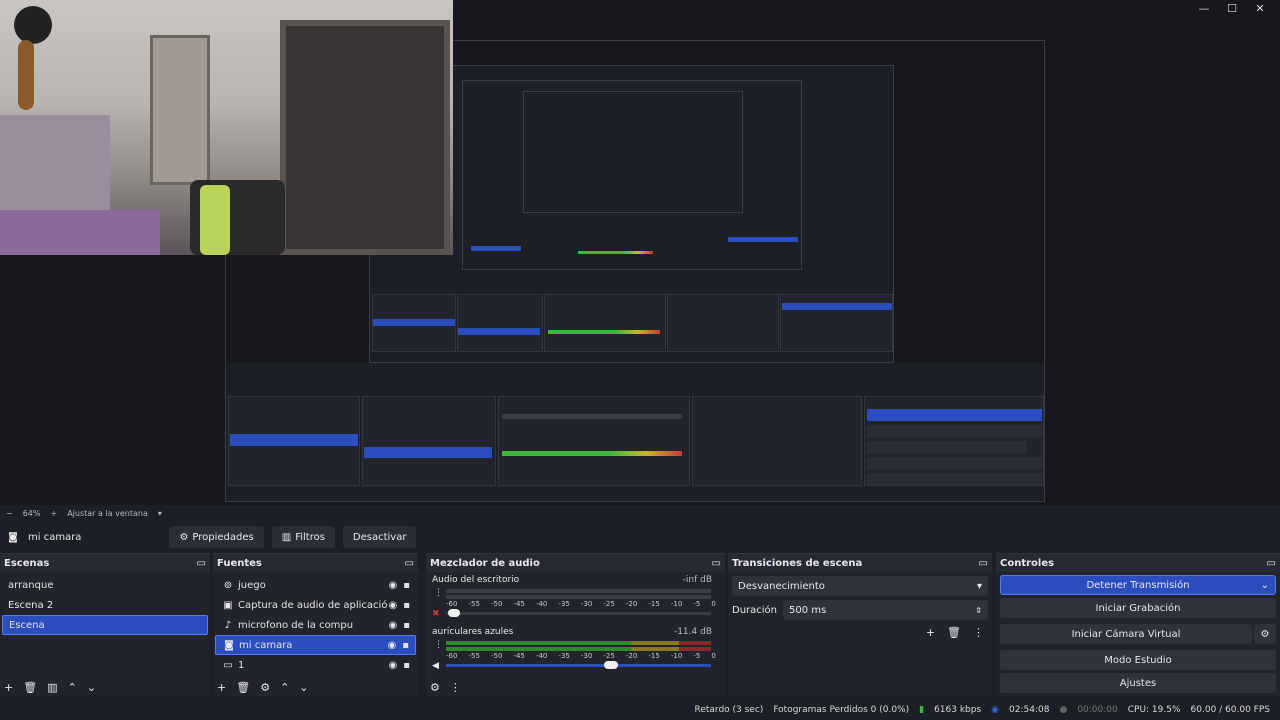  I want to click on scene-item-selected: Escena, so click(105, 625).